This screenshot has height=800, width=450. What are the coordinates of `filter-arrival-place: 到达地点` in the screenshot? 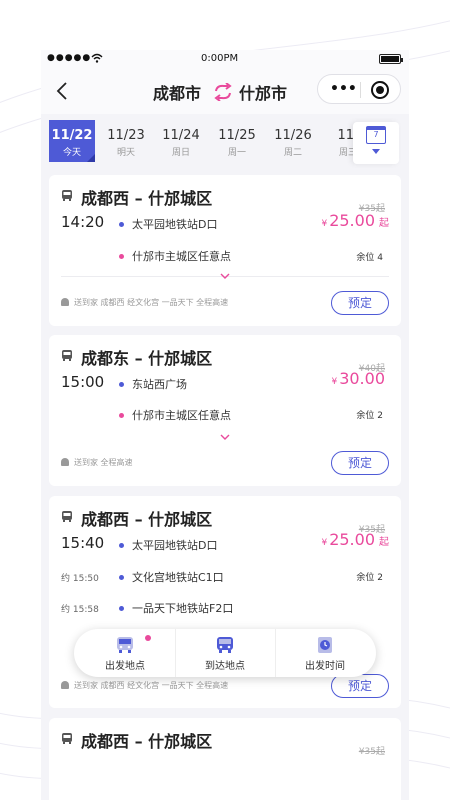 It's located at (225, 653).